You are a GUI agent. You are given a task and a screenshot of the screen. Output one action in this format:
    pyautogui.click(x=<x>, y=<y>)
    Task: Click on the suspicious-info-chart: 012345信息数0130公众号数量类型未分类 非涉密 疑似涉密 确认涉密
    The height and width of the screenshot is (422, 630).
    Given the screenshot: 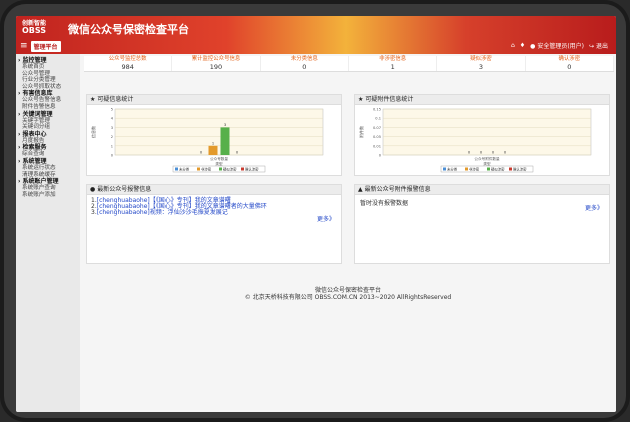 What is the action you would take?
    pyautogui.click(x=207, y=140)
    